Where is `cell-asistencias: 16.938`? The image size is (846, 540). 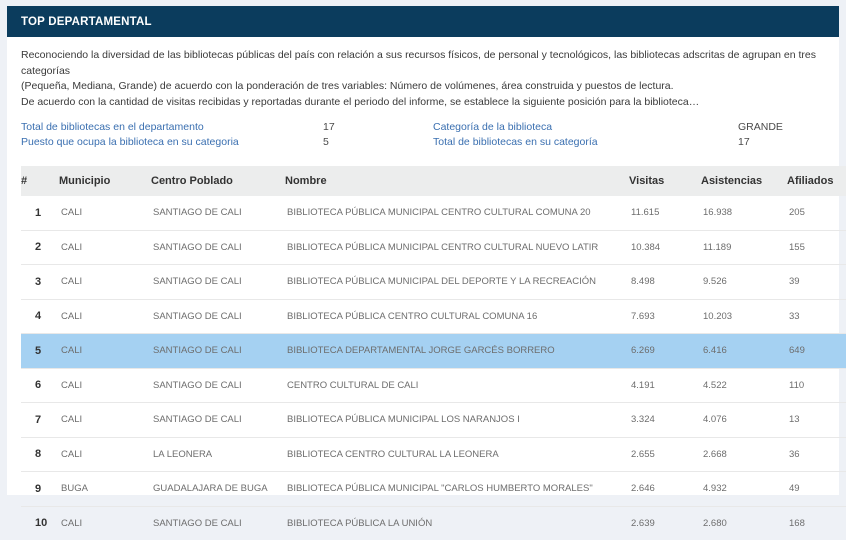
cell-asistencias: 16.938 is located at coordinates (744, 213).